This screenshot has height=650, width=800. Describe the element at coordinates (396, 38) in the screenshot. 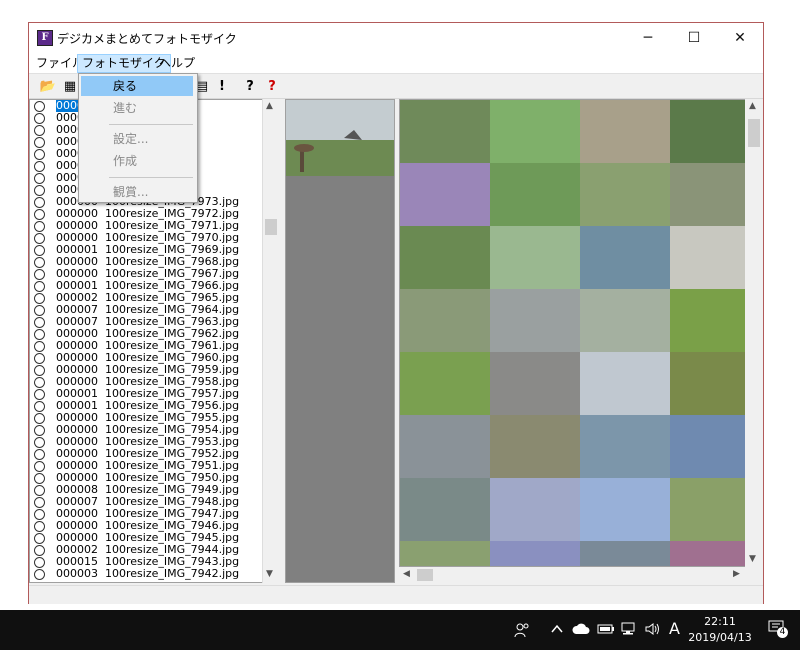

I see `title-bar: F デジカメまとめてフォトモザイク ─ ☐ ✕` at that location.